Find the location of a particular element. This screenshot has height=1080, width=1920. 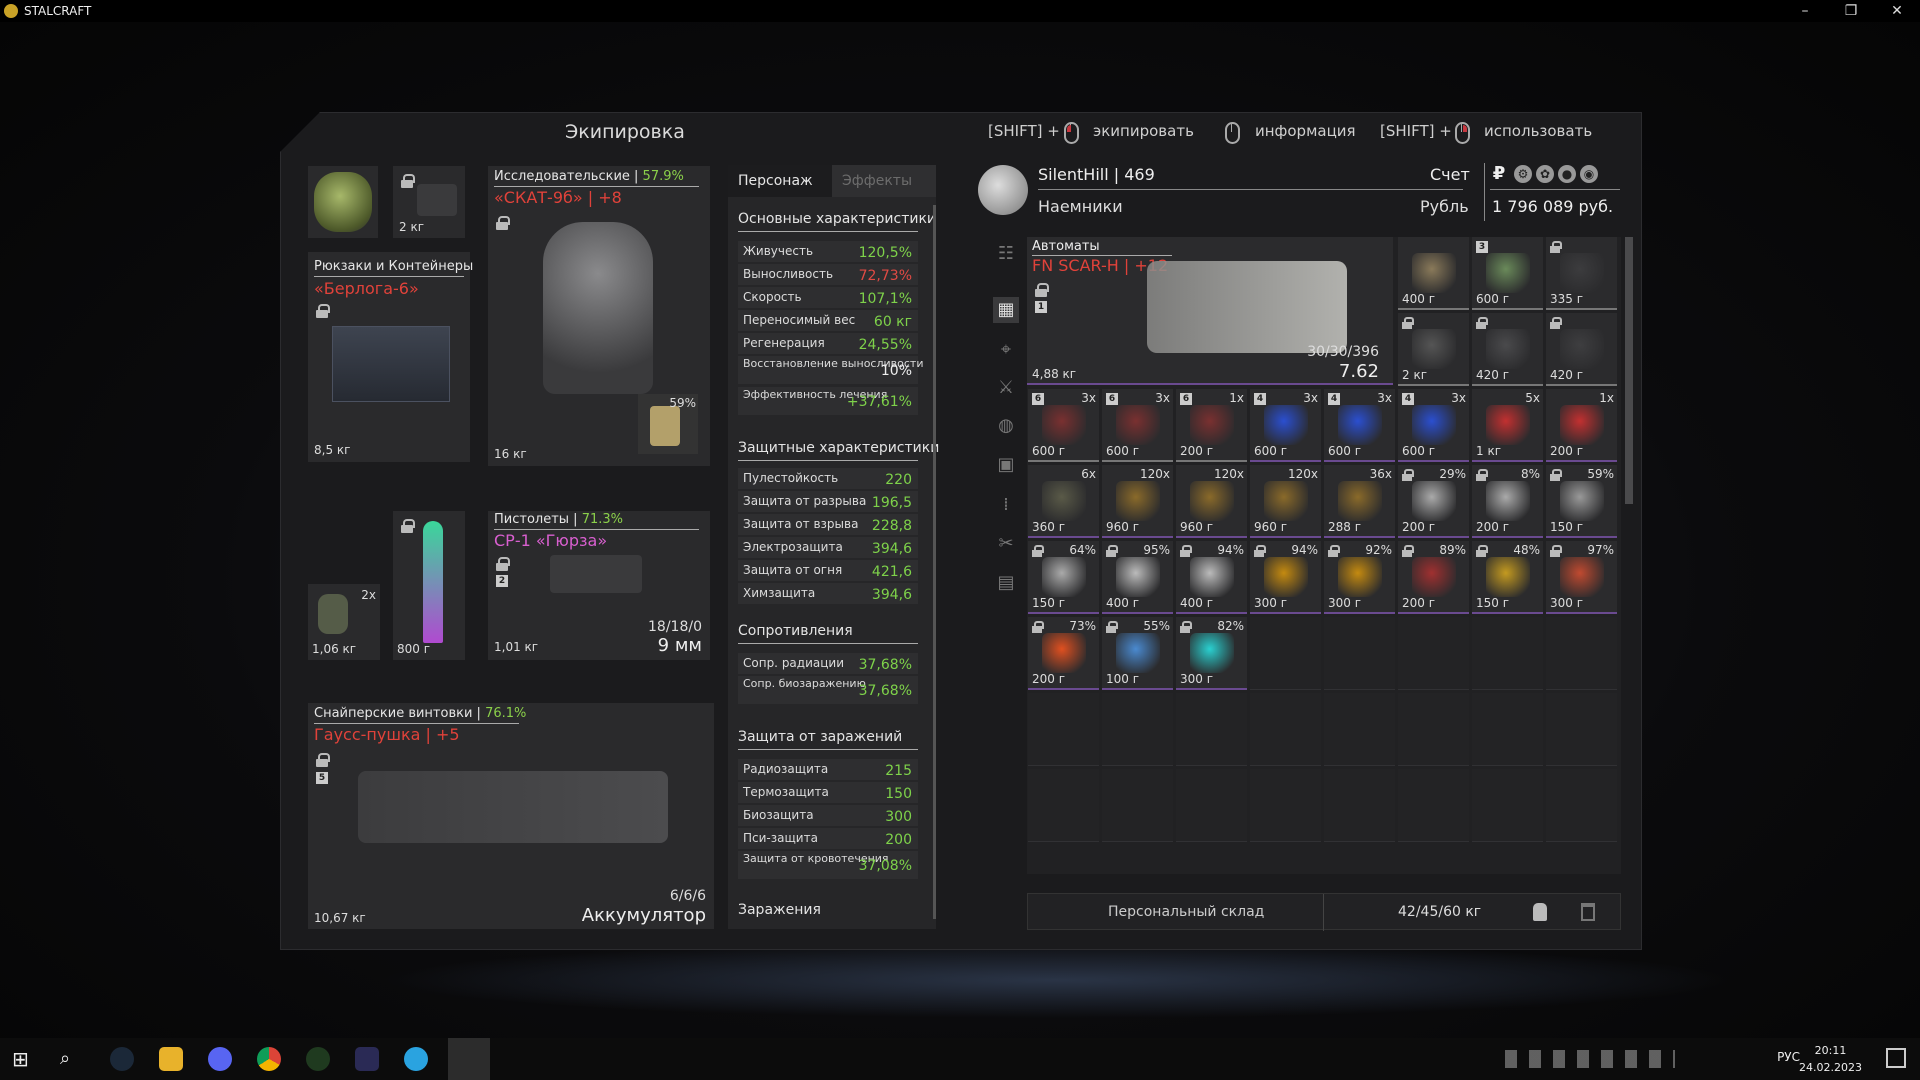

tab-effects: Эффекты is located at coordinates (884, 181).